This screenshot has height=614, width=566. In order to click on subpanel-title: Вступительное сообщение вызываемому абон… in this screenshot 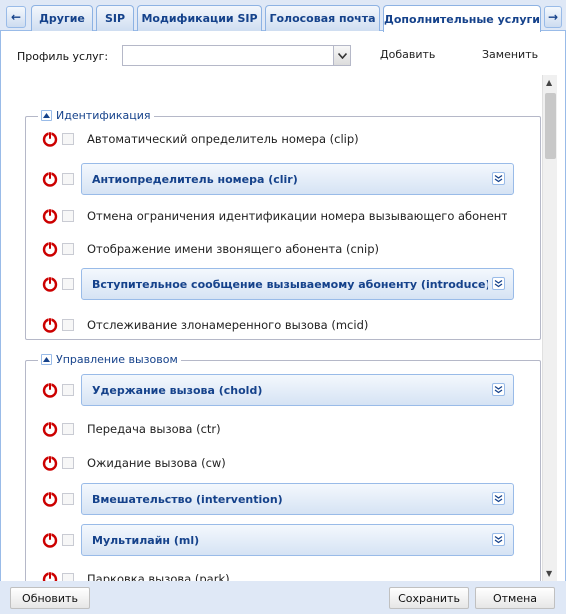, I will do `click(290, 284)`.